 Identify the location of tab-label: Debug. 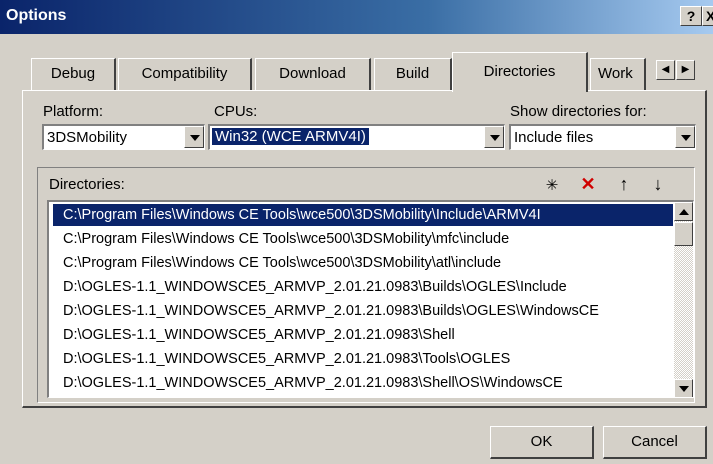
(73, 73).